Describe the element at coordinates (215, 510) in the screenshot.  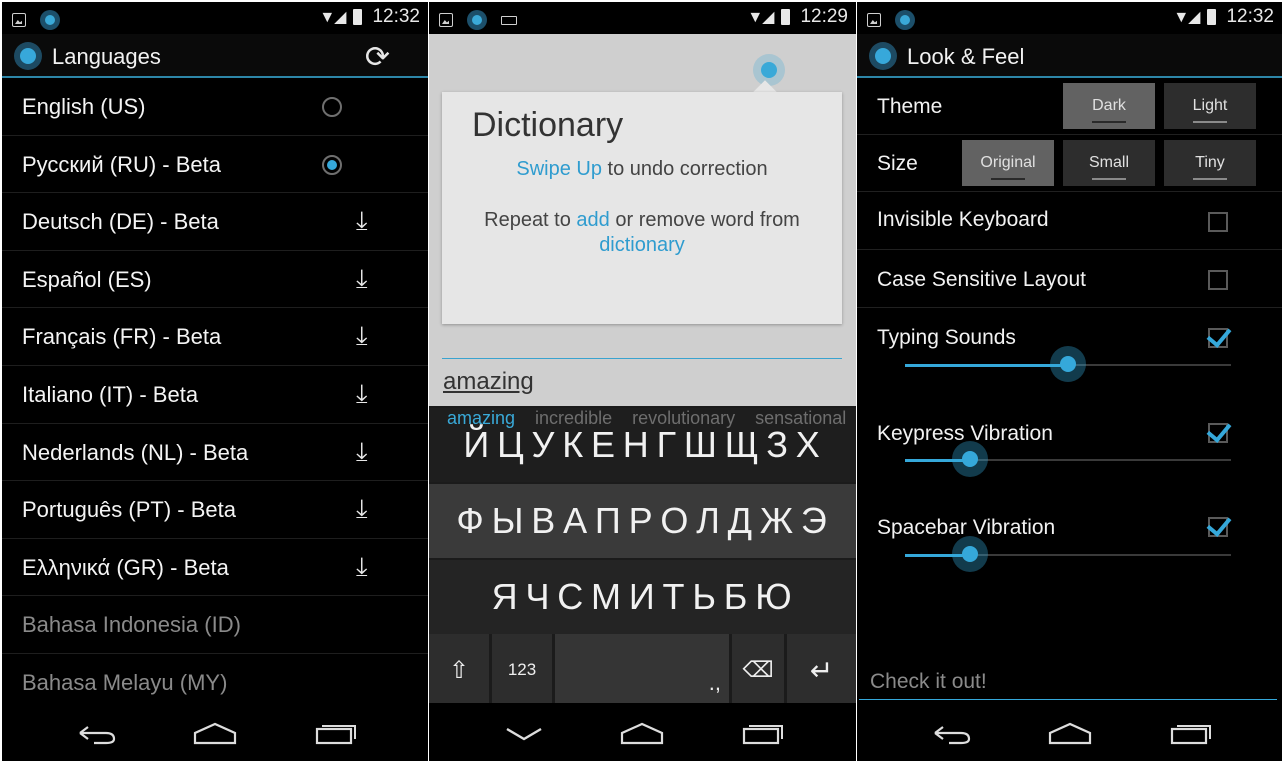
I see `language-row: Português (PT) - Beta ⤓` at that location.